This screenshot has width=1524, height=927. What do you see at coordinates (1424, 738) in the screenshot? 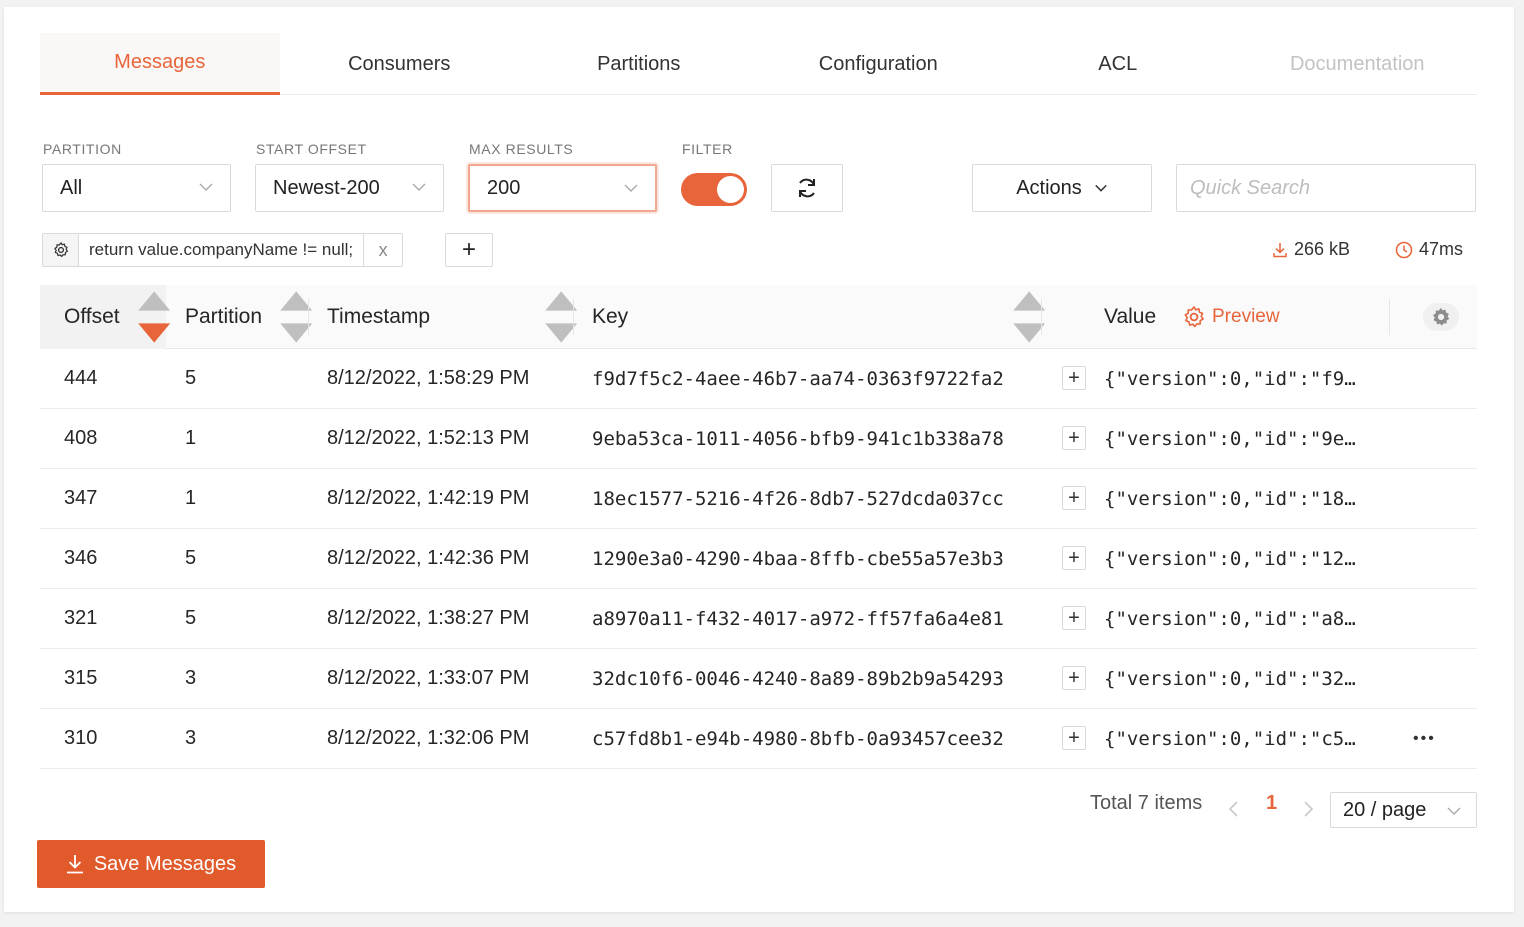
I see `row-more-actions-button: •••` at bounding box center [1424, 738].